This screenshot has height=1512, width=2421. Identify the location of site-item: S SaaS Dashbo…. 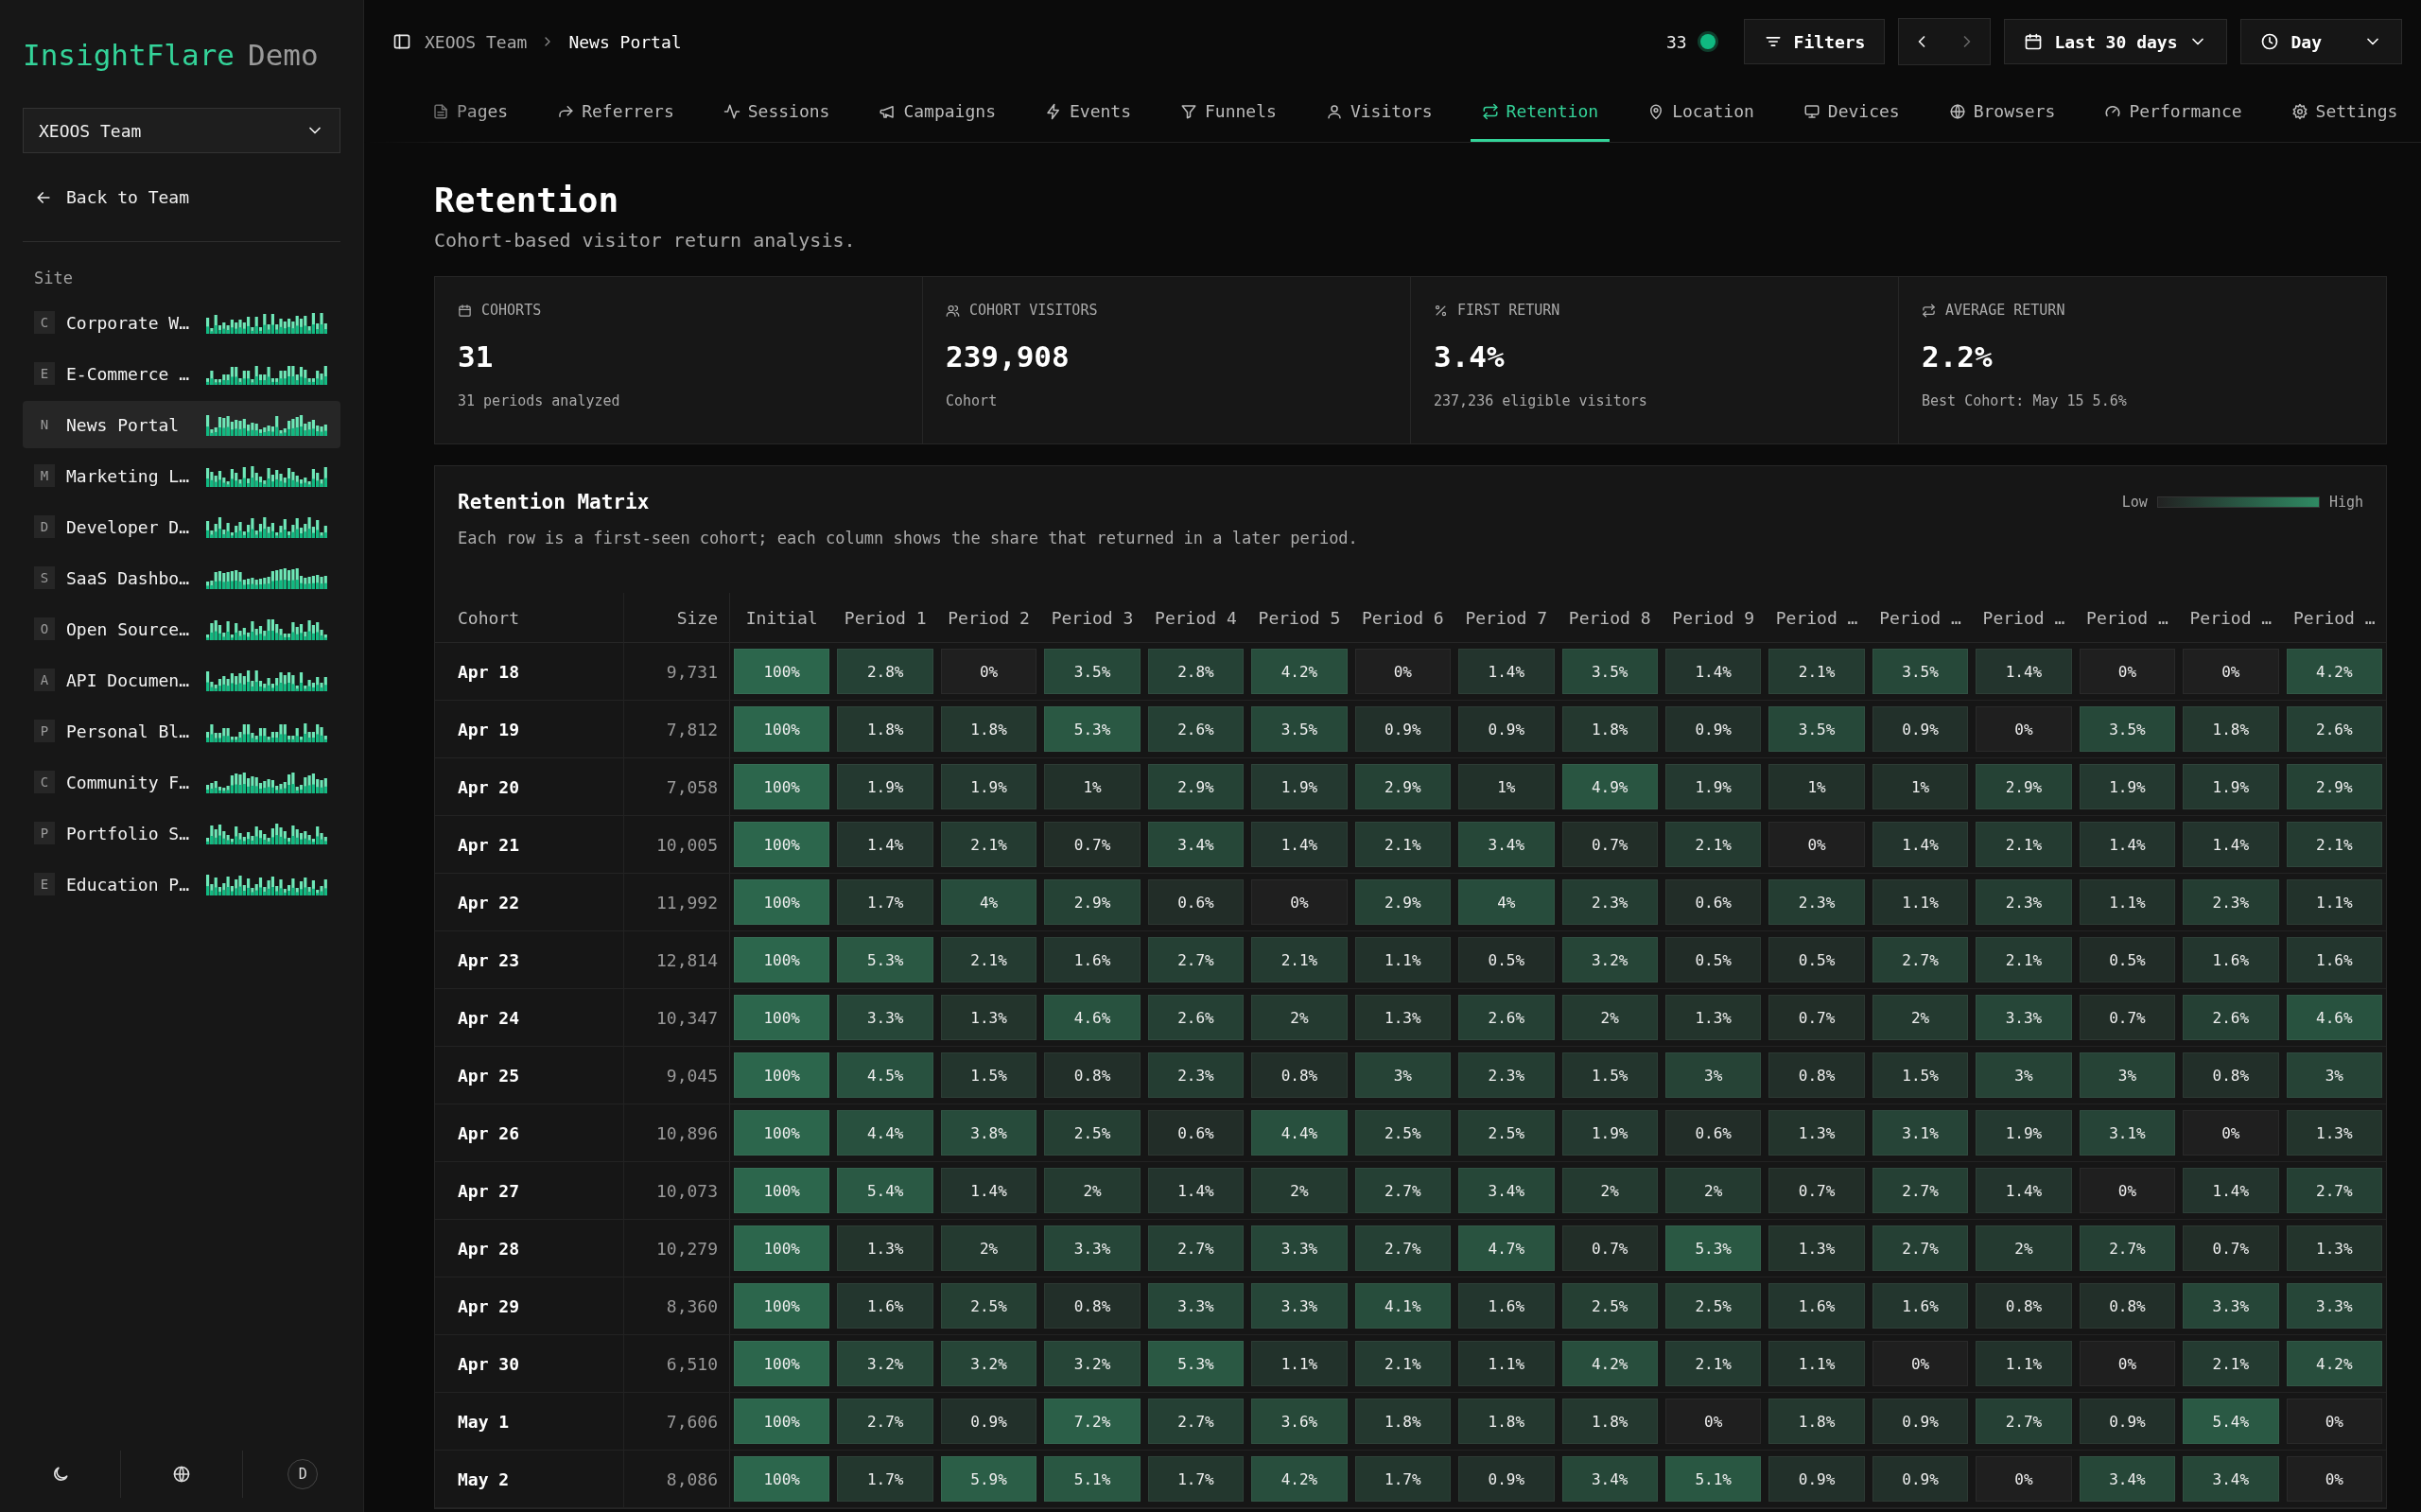
(181, 577).